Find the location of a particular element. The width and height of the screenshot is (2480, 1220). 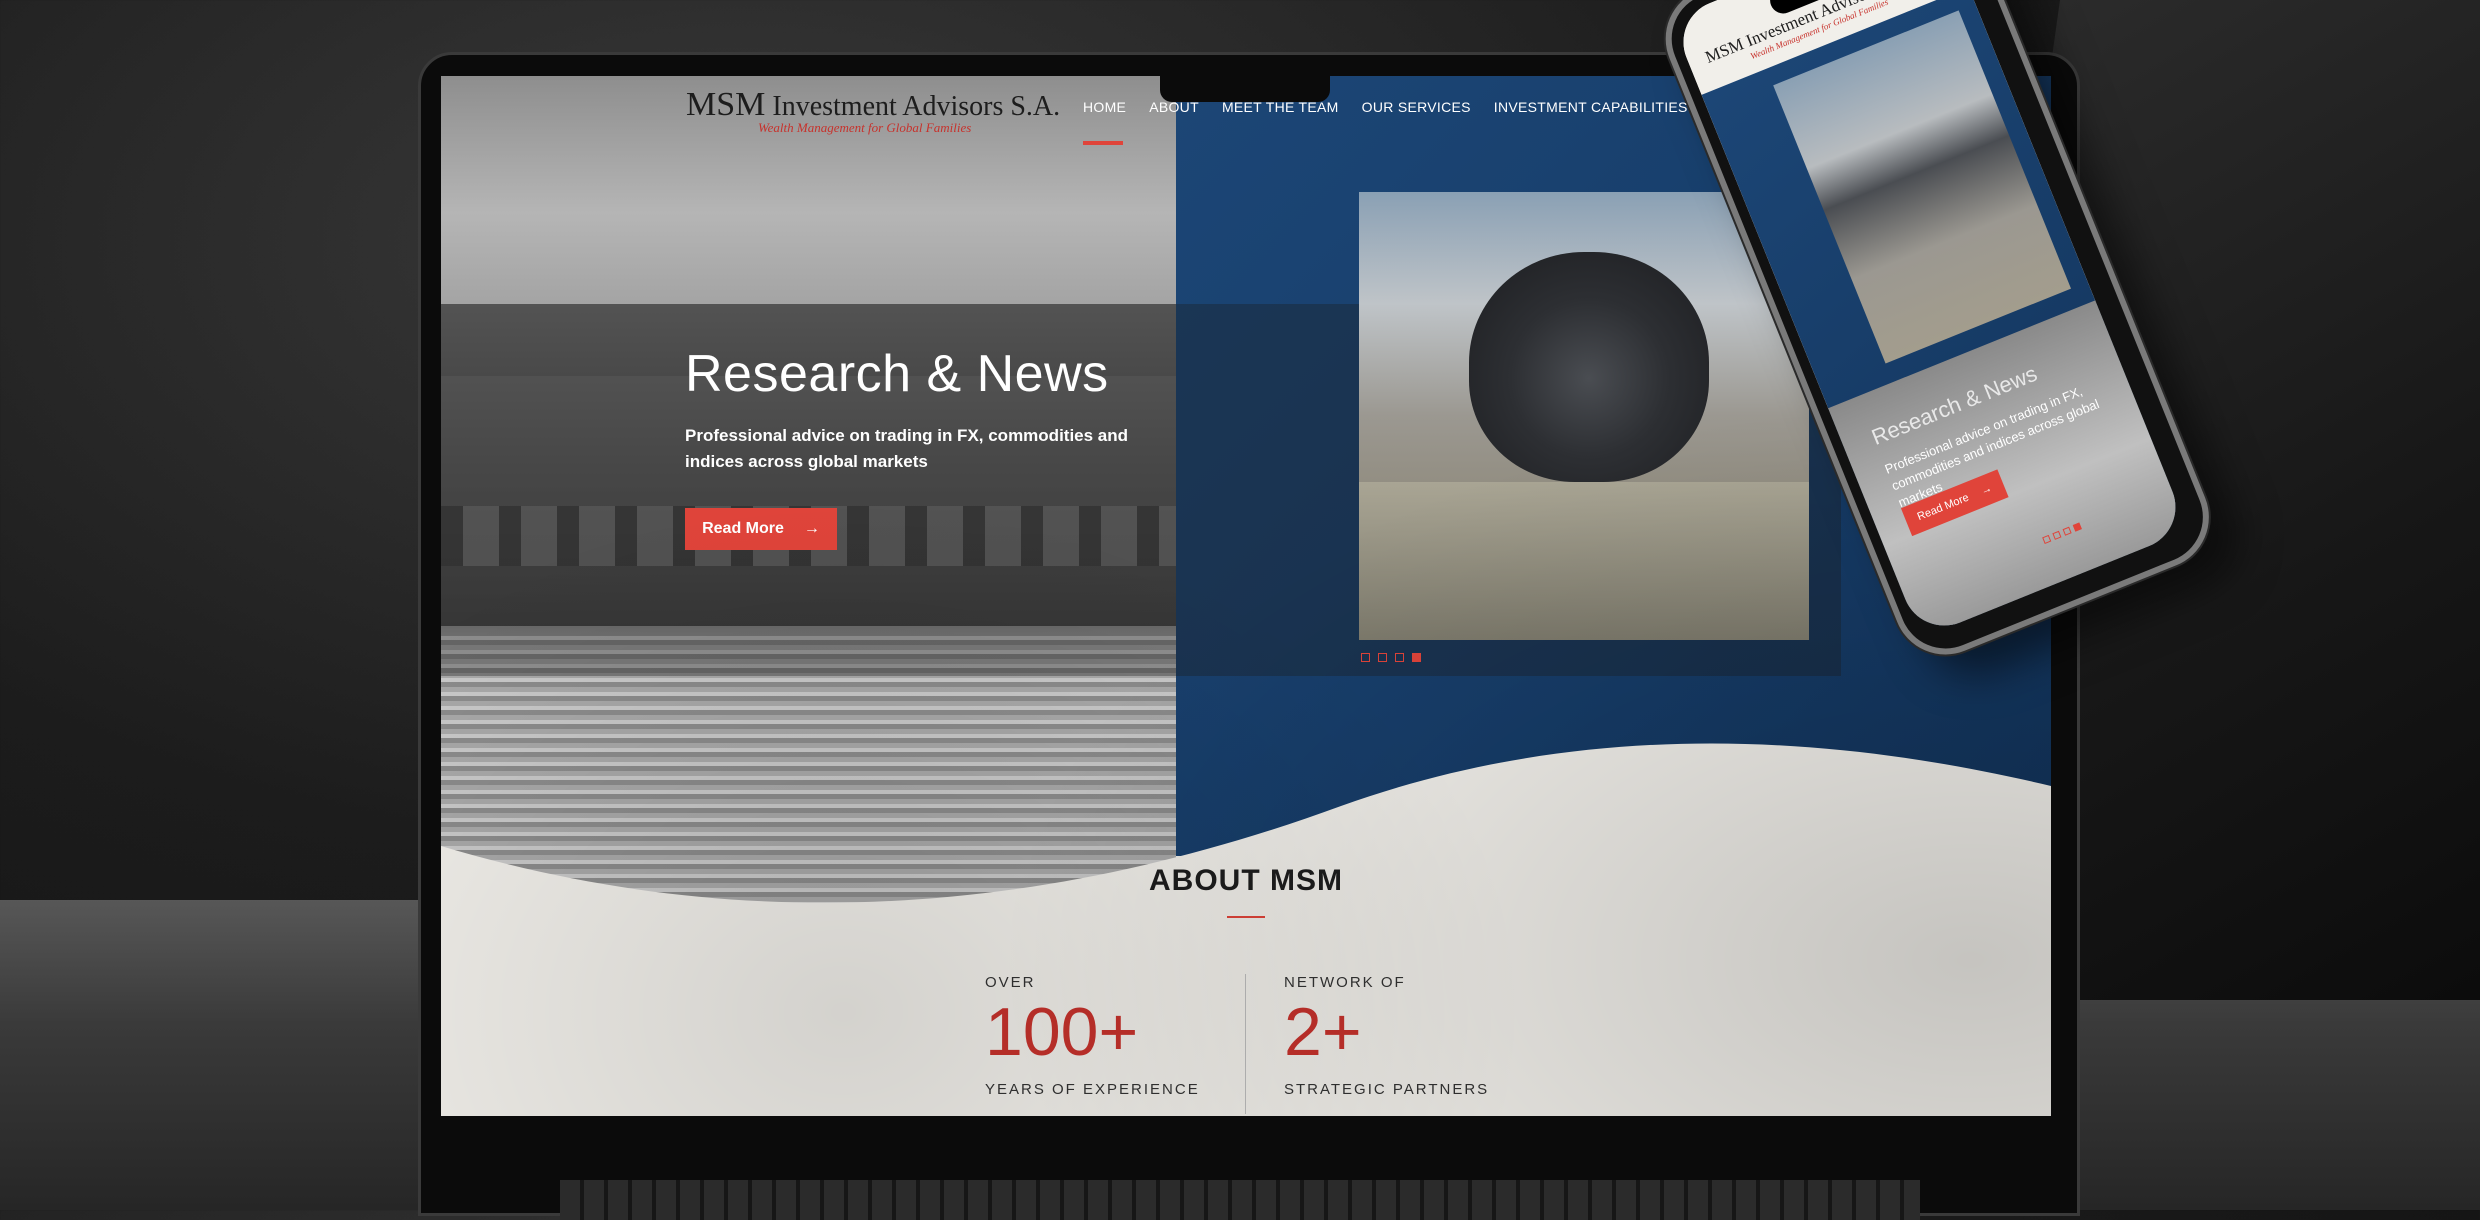

read-more-button: Read More → is located at coordinates (761, 529).